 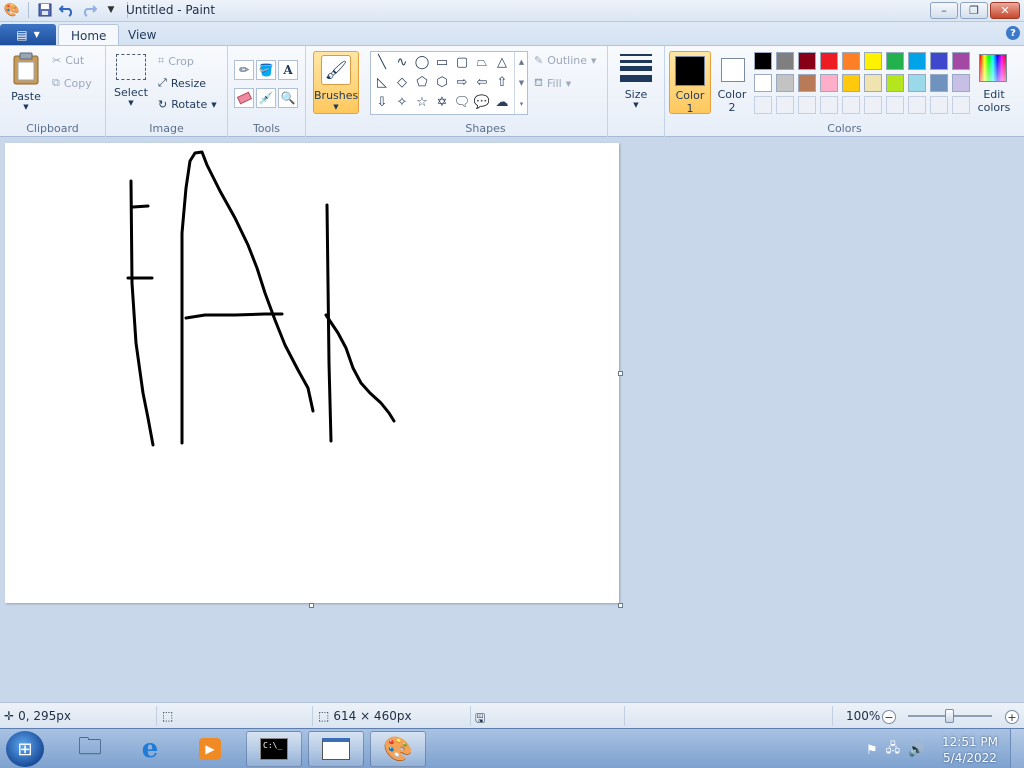 What do you see at coordinates (994, 83) in the screenshot?
I see `edit-colors-button: Edit colors` at bounding box center [994, 83].